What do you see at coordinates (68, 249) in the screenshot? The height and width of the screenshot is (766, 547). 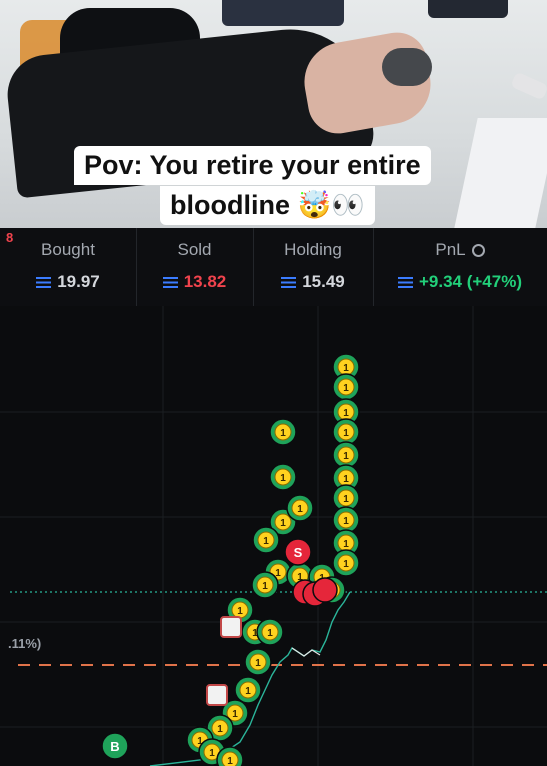 I see `stat-label: Bought` at bounding box center [68, 249].